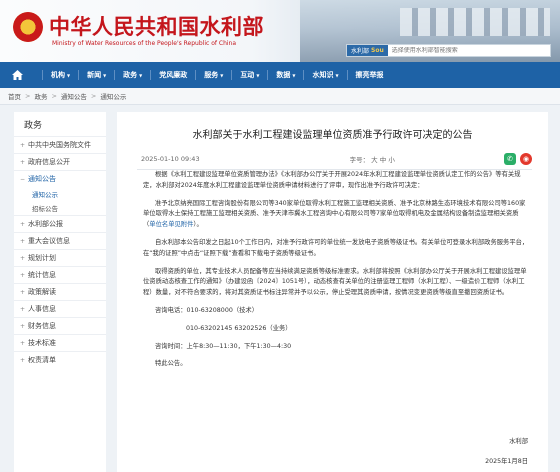  I want to click on breadcrumb-home: 首页, so click(14, 96).